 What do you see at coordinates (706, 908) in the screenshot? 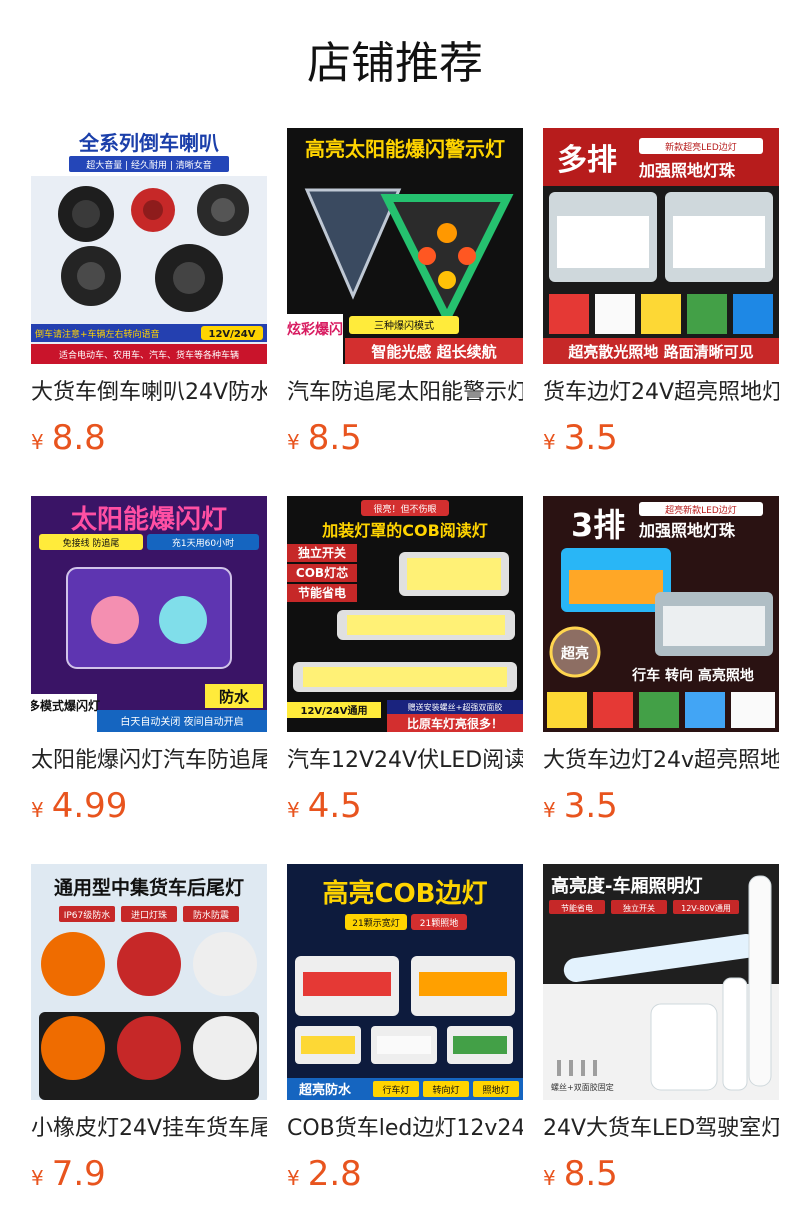
I see `image-tag-3: 12V-80V通用` at bounding box center [706, 908].